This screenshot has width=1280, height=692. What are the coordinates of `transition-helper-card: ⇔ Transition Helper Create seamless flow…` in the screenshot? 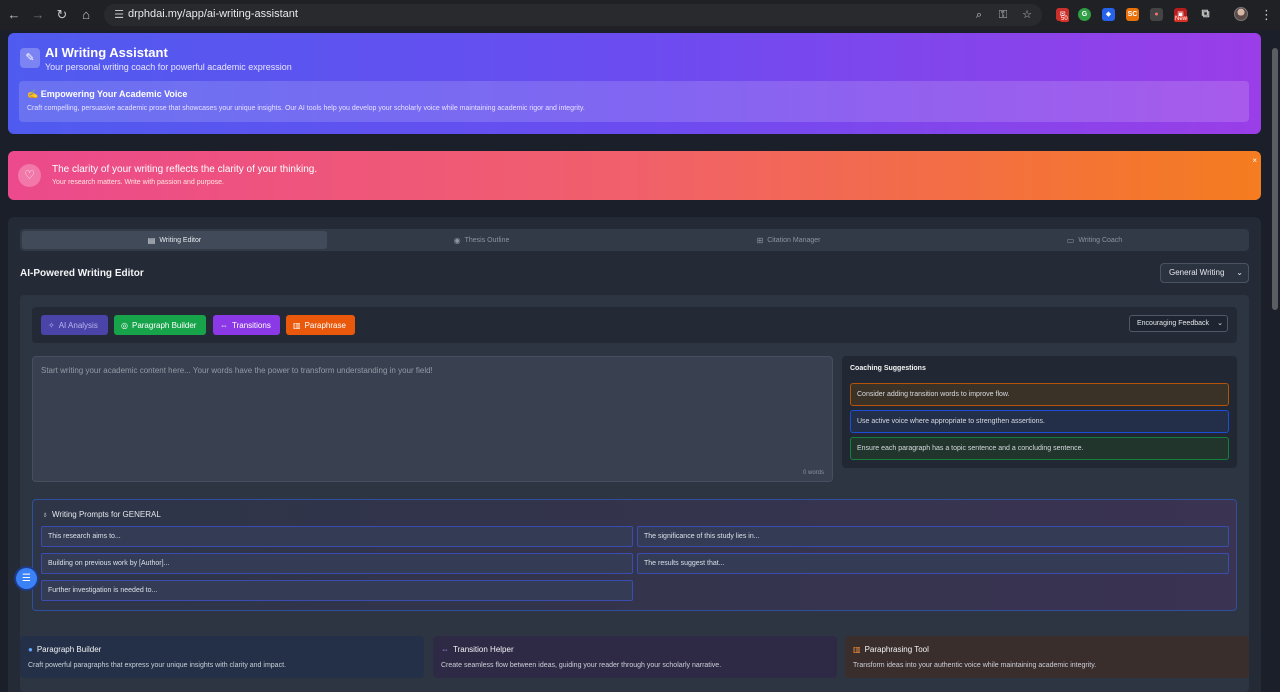 It's located at (635, 657).